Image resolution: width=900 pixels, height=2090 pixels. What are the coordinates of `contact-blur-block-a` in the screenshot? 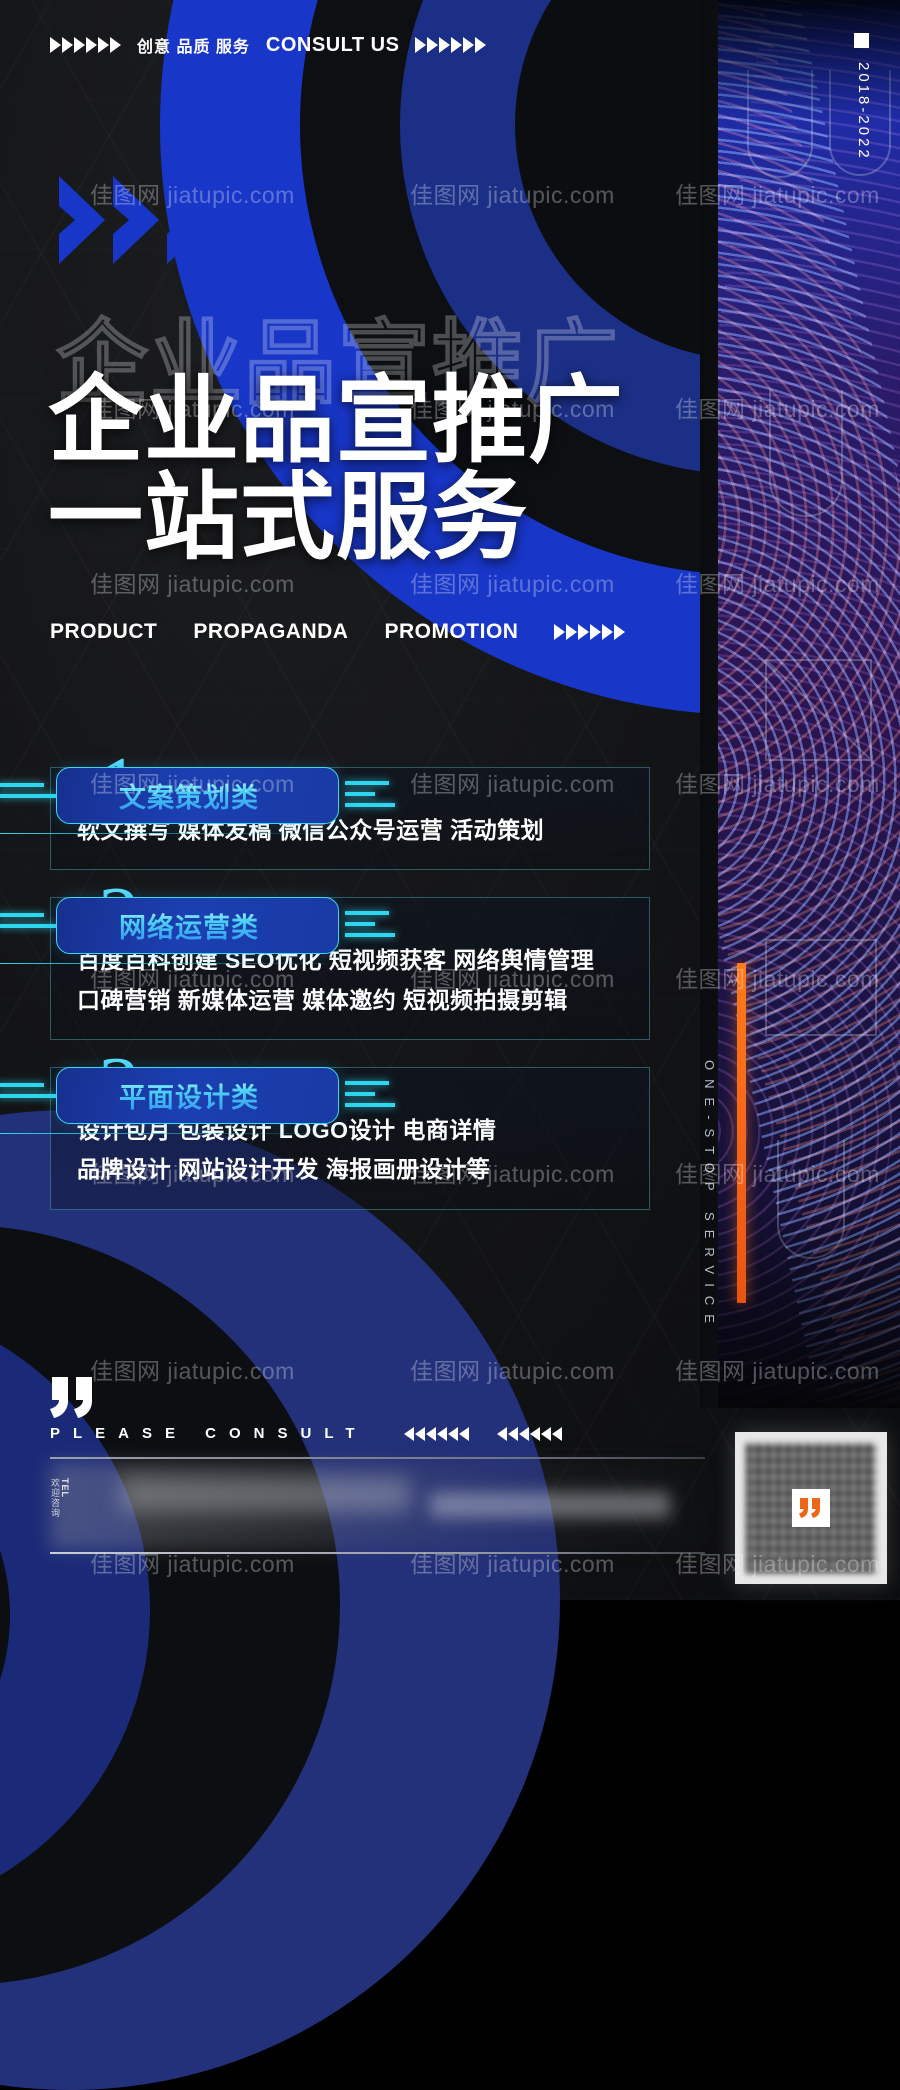 It's located at (265, 1495).